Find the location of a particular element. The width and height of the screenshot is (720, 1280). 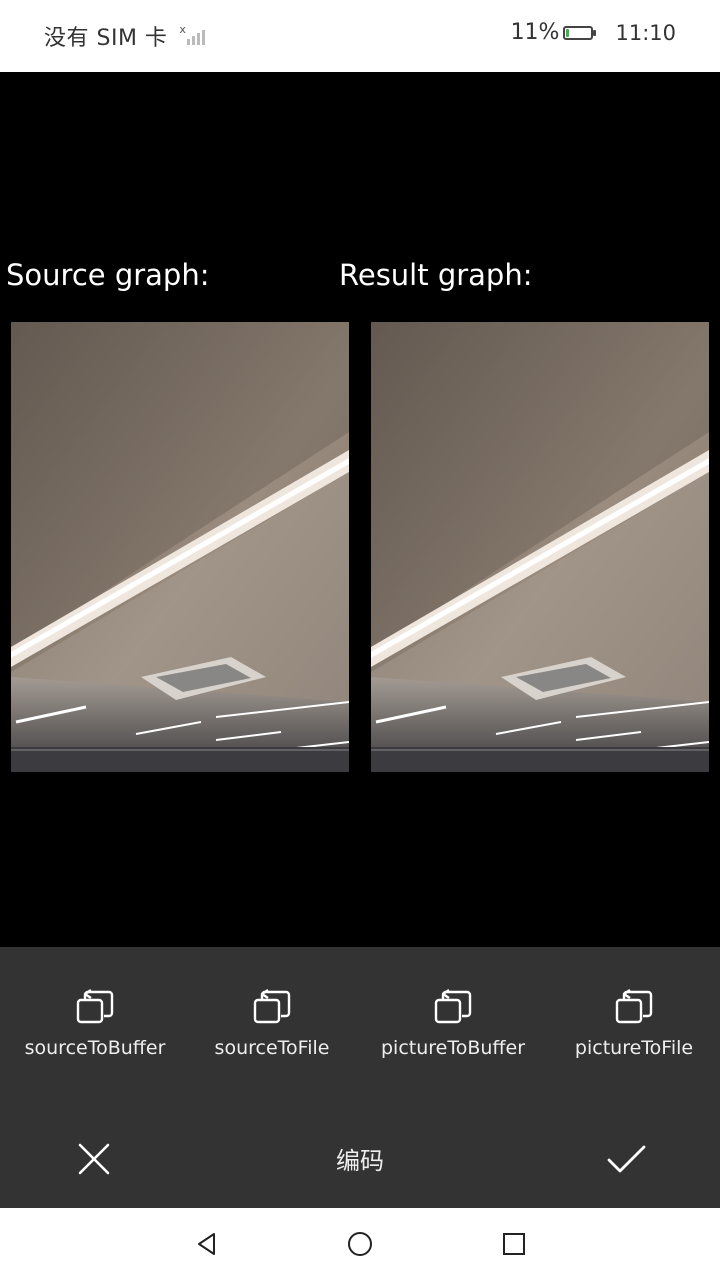

circle-home-icon is located at coordinates (360, 1244).